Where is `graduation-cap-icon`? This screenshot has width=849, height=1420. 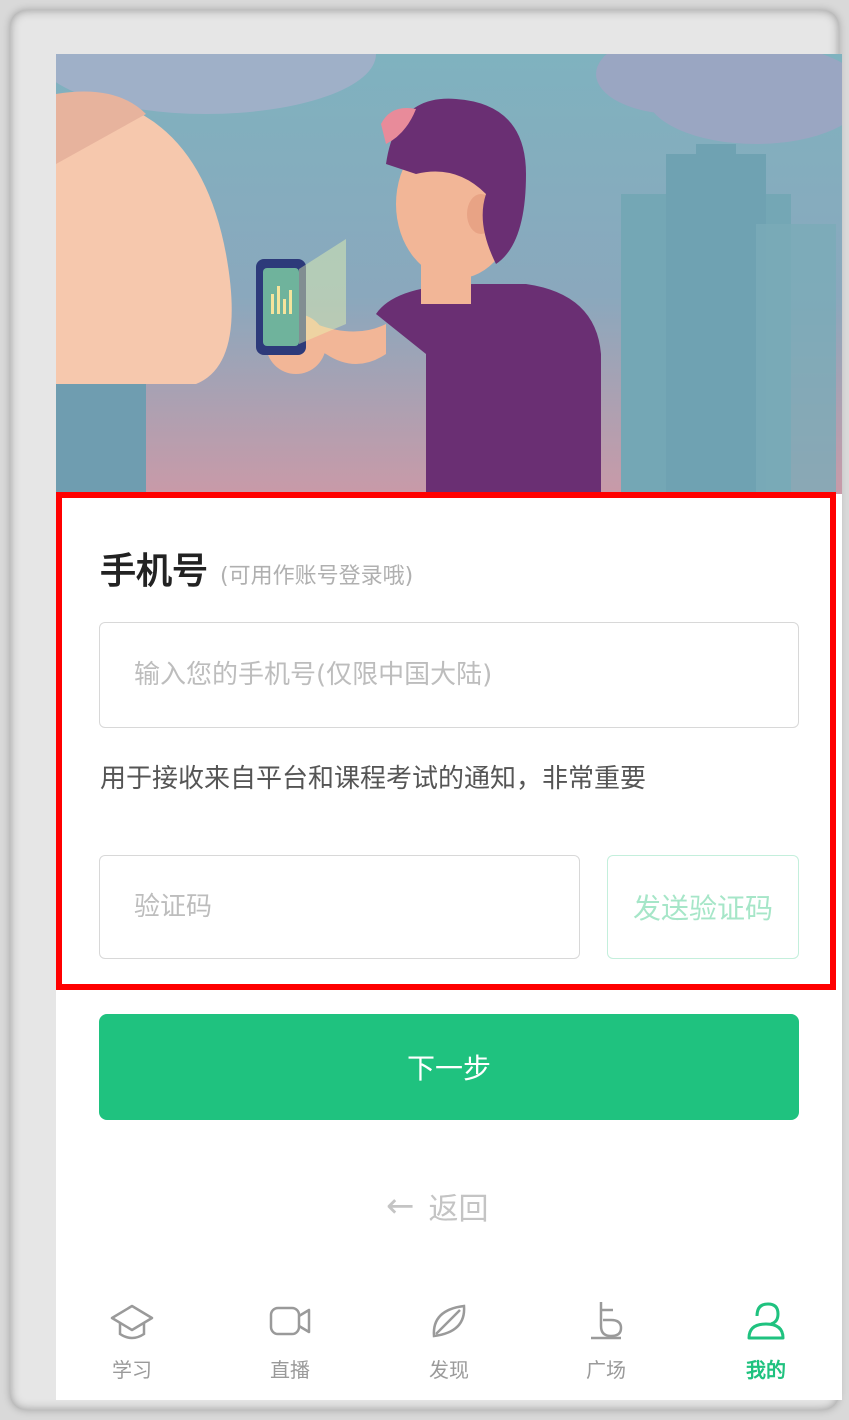
graduation-cap-icon is located at coordinates (132, 1322).